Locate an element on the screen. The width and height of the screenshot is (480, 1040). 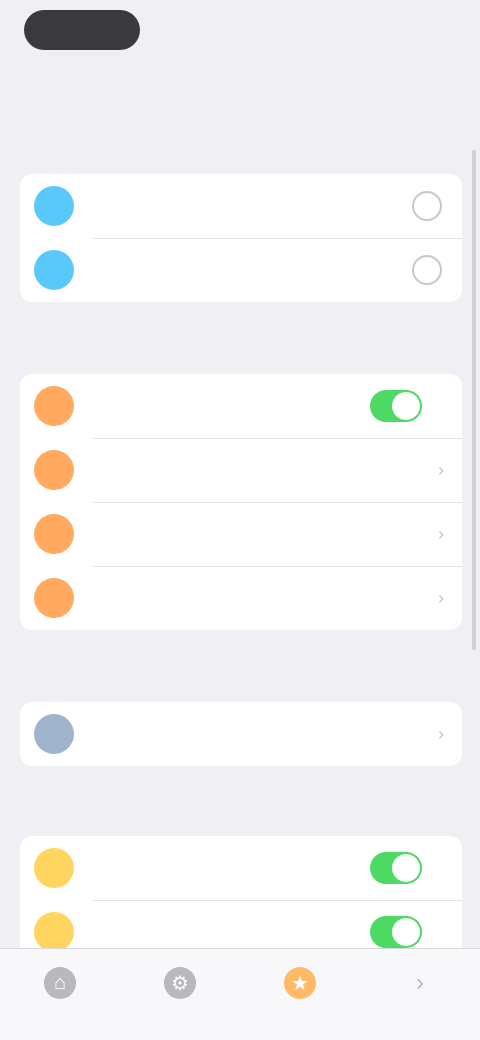
star-icon: ★ is located at coordinates (300, 983).